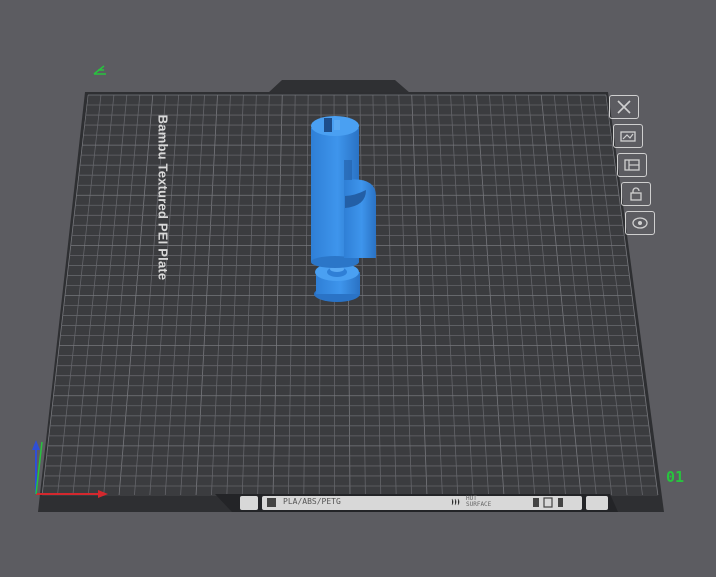  I want to click on axis-gizmo, so click(70, 469).